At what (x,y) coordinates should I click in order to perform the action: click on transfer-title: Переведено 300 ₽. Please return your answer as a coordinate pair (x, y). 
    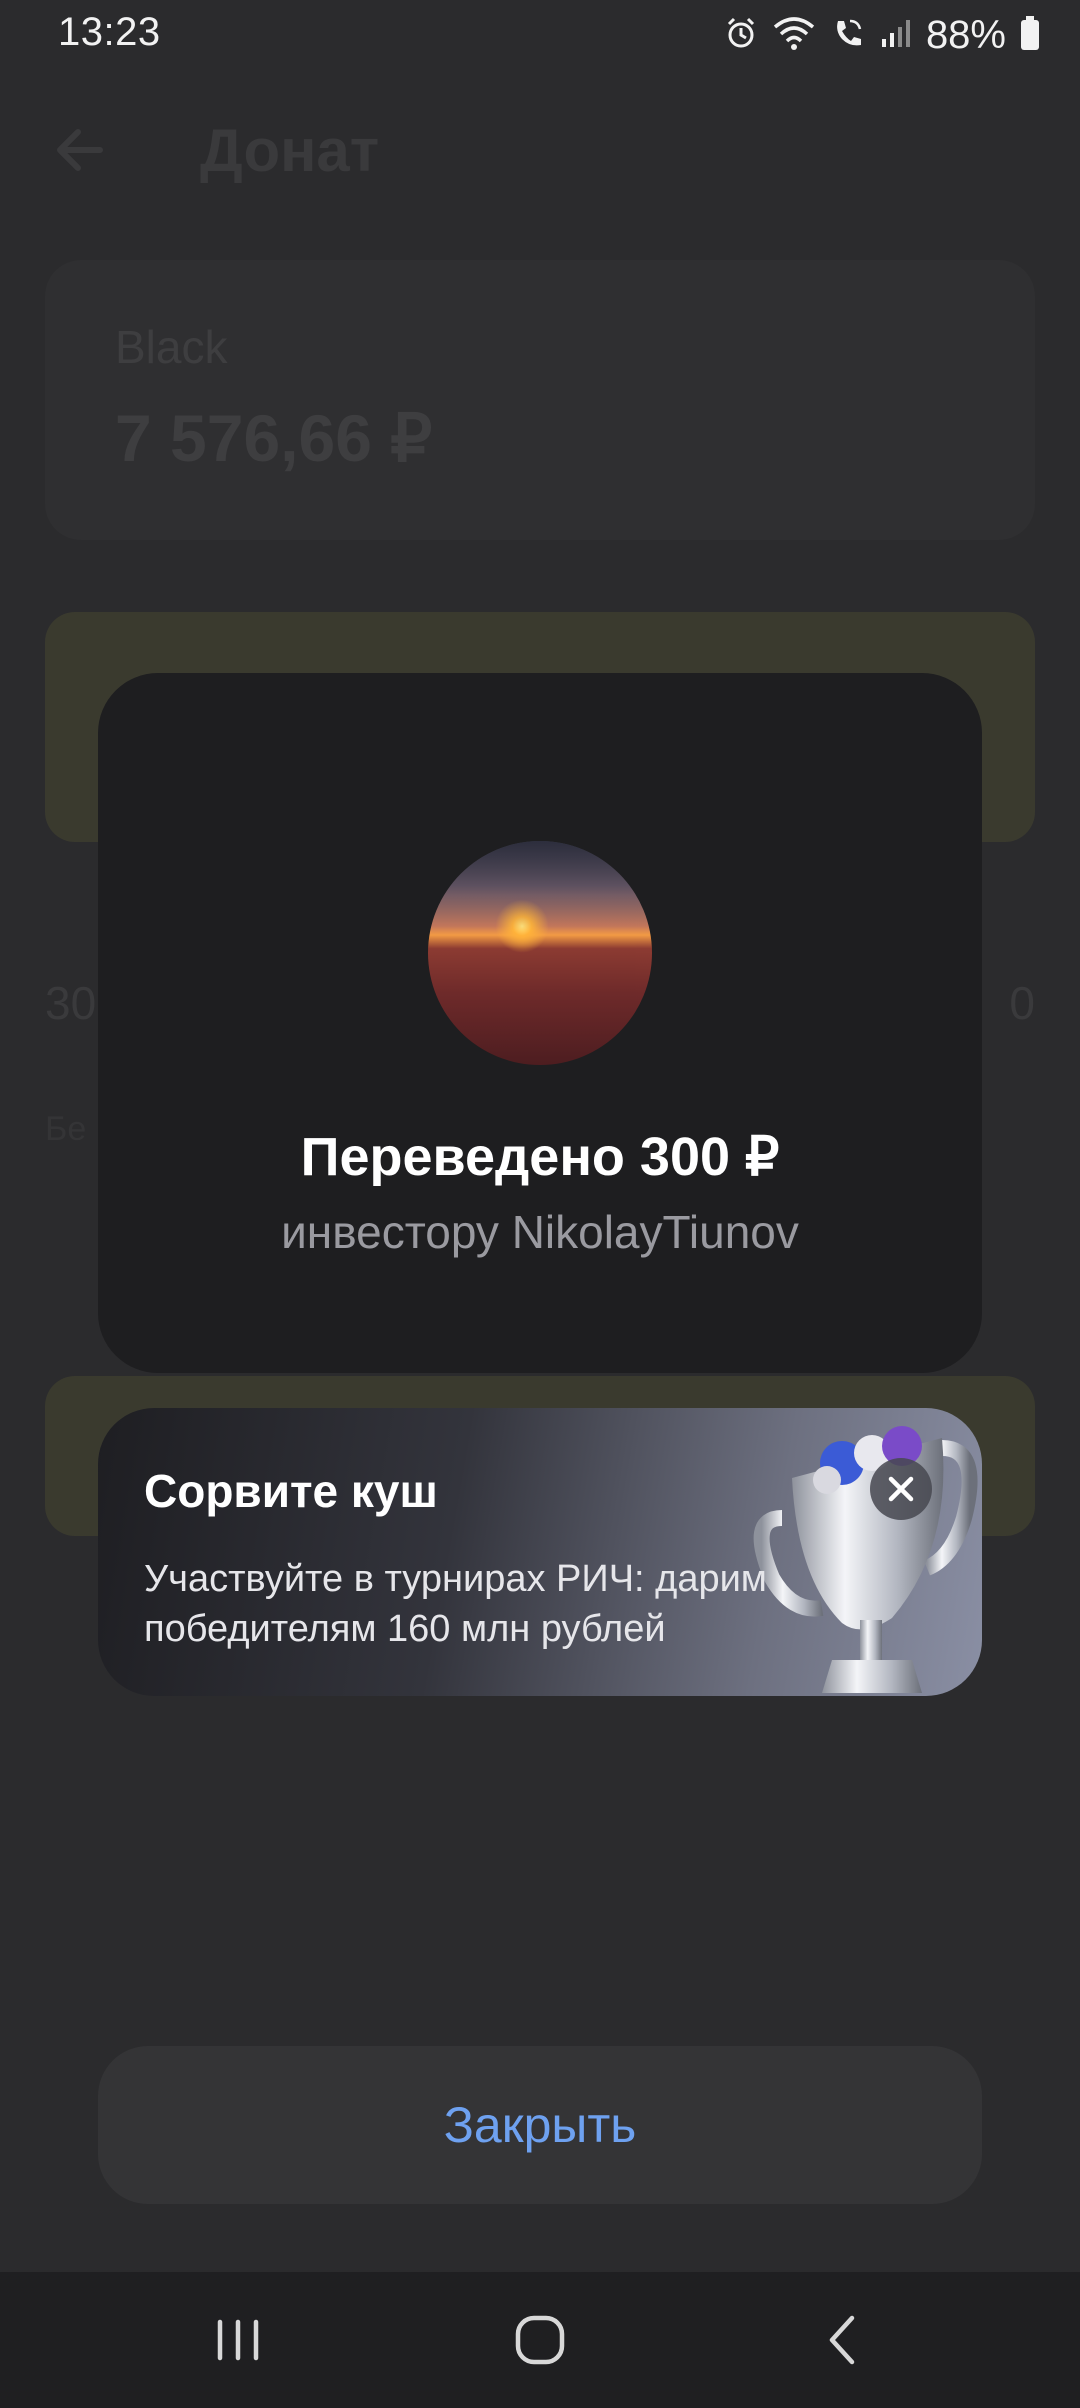
    Looking at the image, I should click on (540, 1157).